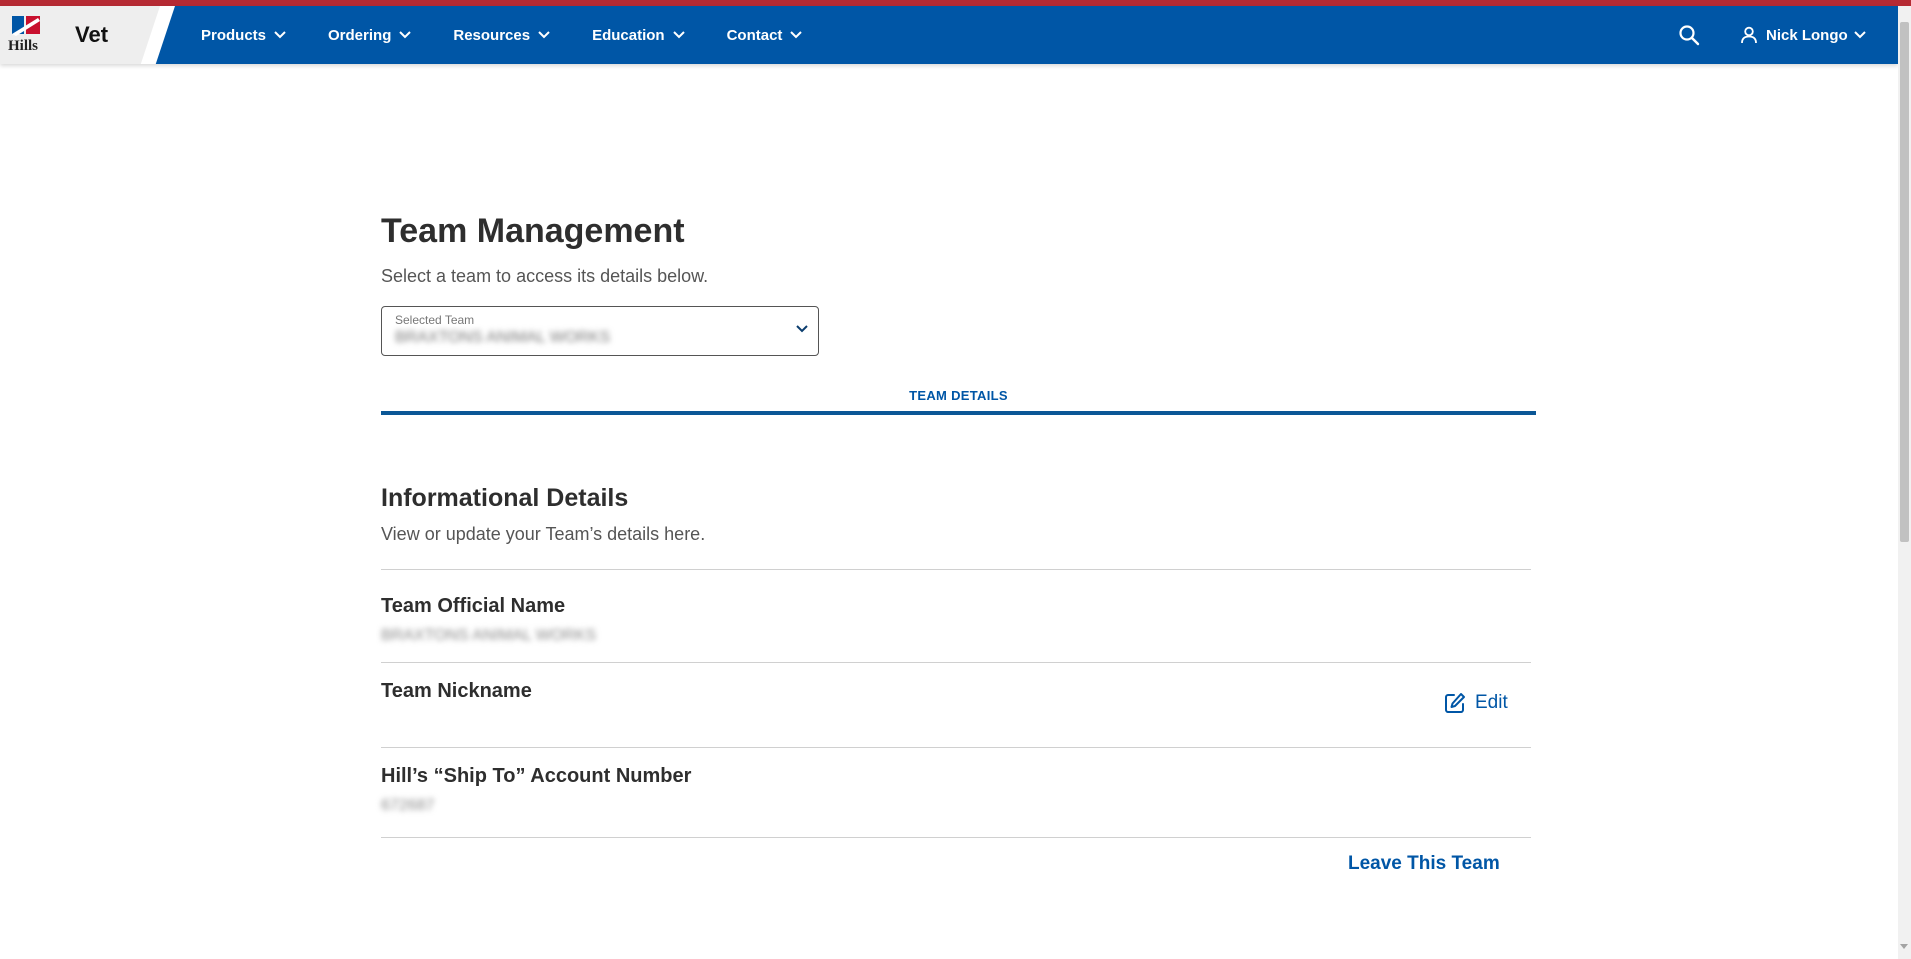 The height and width of the screenshot is (959, 1911). I want to click on nav-item-label: Products, so click(234, 35).